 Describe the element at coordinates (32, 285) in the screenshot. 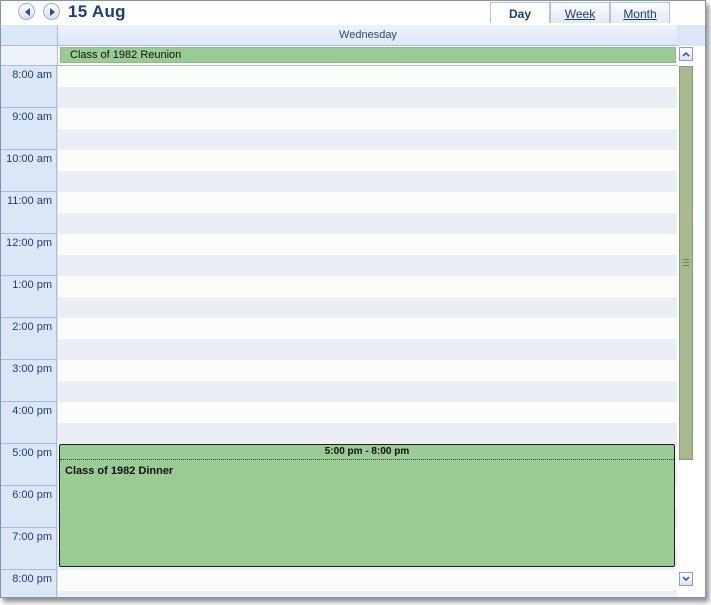

I see `time-label: 1:00 pm` at that location.